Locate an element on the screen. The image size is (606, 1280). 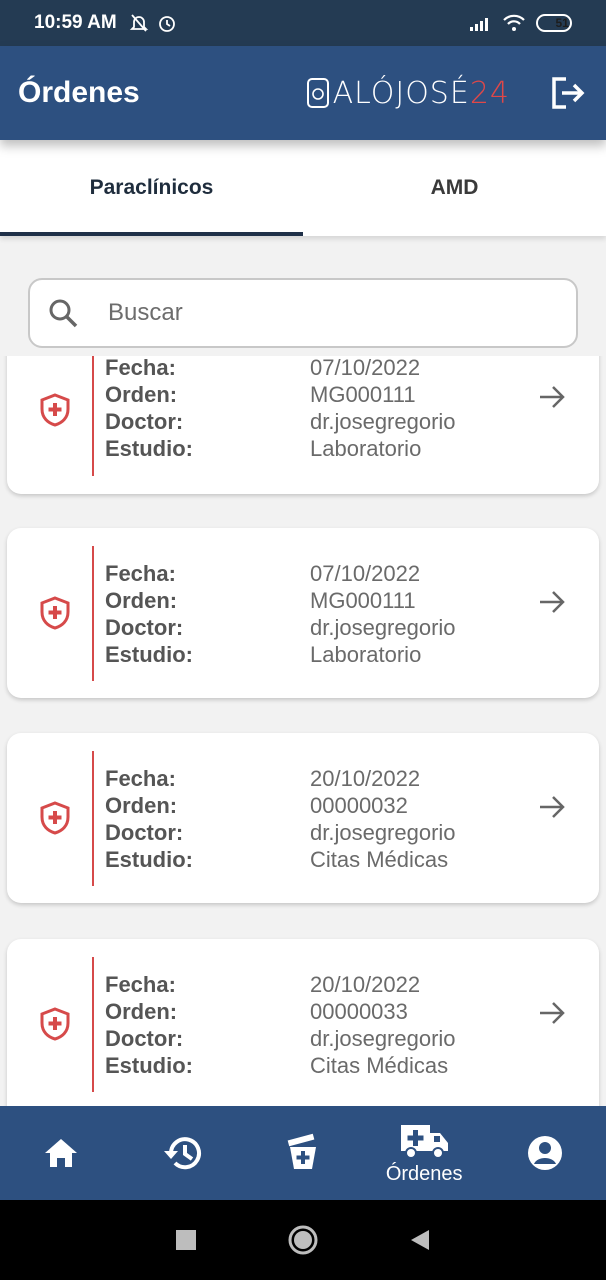
medical-kit-icon is located at coordinates (301, 1151).